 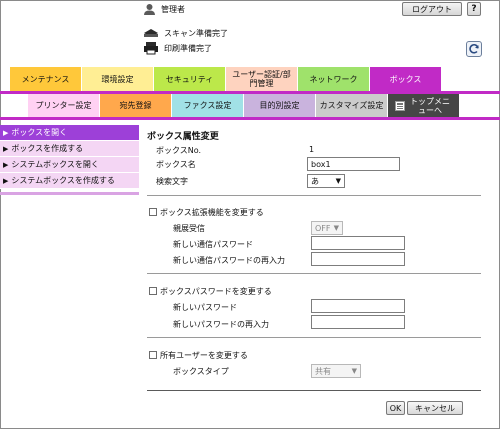 I want to click on change-box-extension-label: ボックス拡張機能を変更する, so click(x=212, y=212).